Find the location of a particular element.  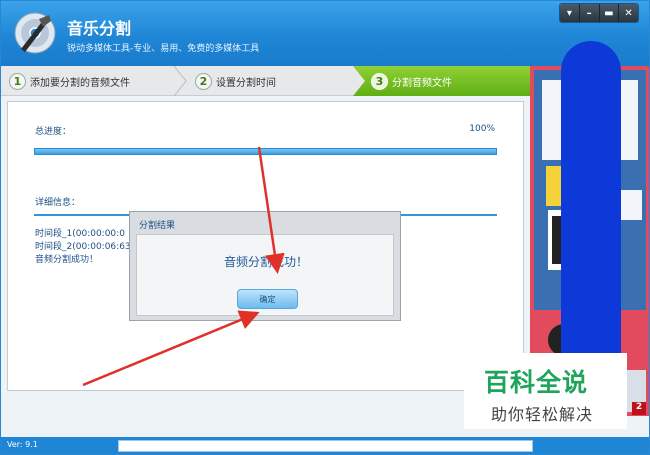

title-bar: 音乐分割 锐动多媒体工具-专业、易用、免费的多媒体工具 ▾ – ▬ ✕ is located at coordinates (325, 33).